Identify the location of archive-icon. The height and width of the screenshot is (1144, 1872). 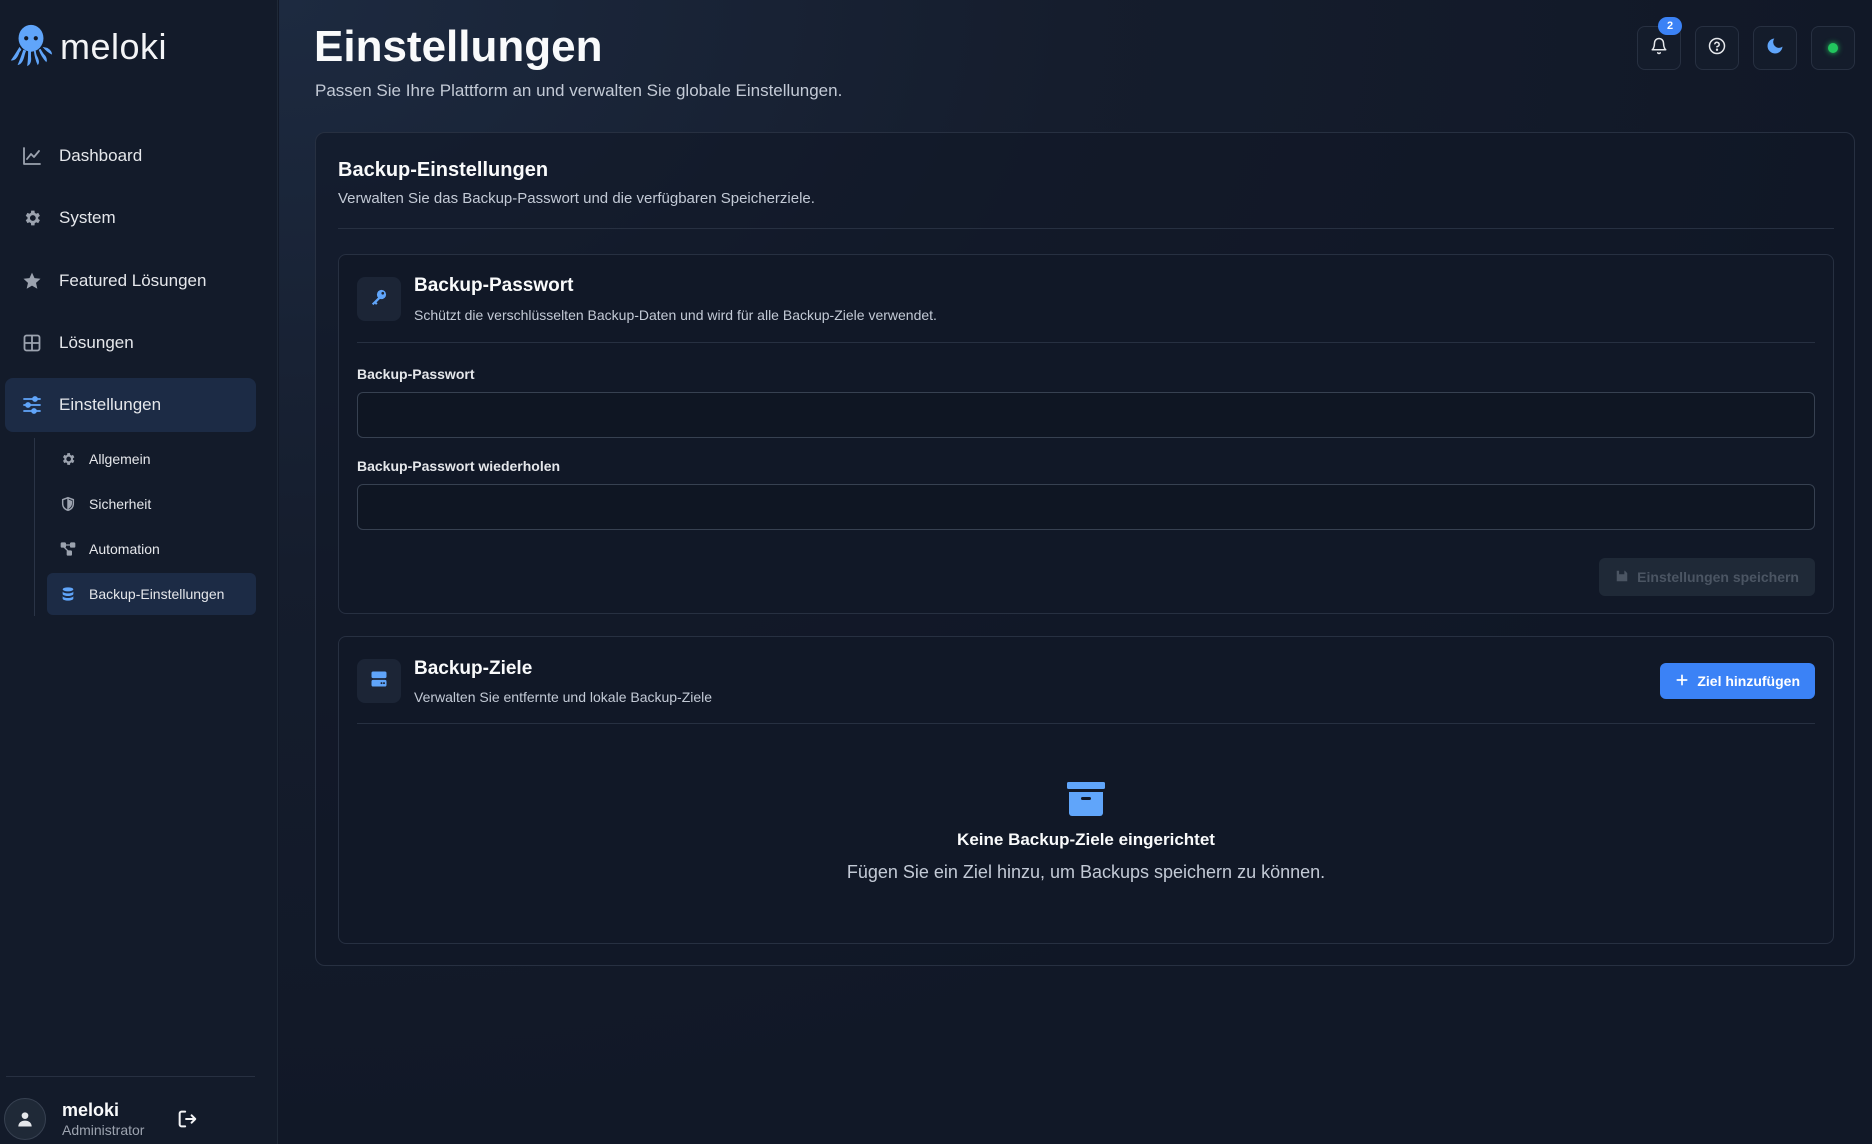
(1086, 801).